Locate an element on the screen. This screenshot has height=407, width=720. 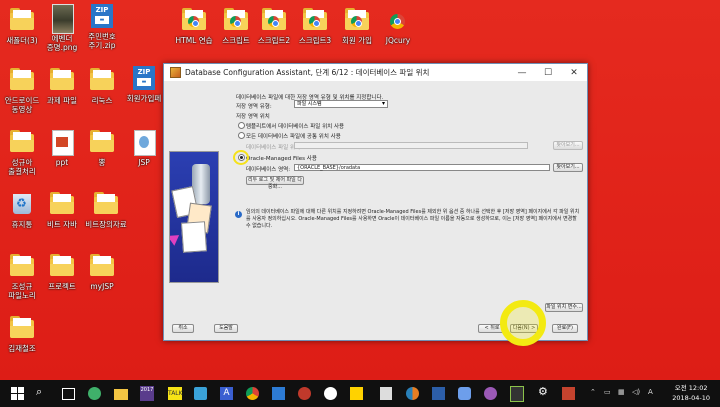
visual-studio-icon: 2017 is located at coordinates (147, 393).